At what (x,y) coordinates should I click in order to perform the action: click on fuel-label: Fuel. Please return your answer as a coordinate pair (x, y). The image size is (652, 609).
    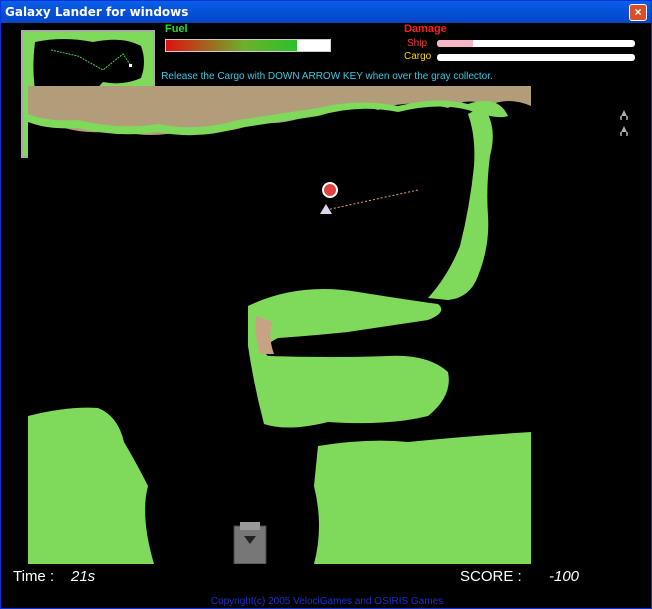
    Looking at the image, I should click on (176, 29).